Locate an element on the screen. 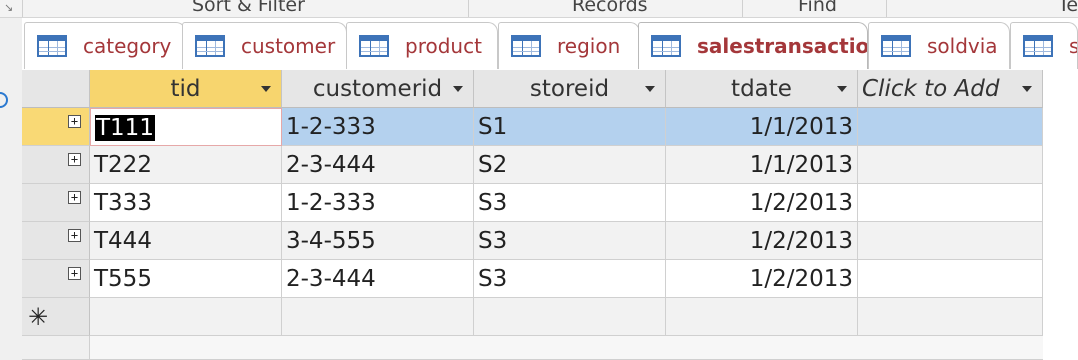  empty-grid-area is located at coordinates (532, 348).